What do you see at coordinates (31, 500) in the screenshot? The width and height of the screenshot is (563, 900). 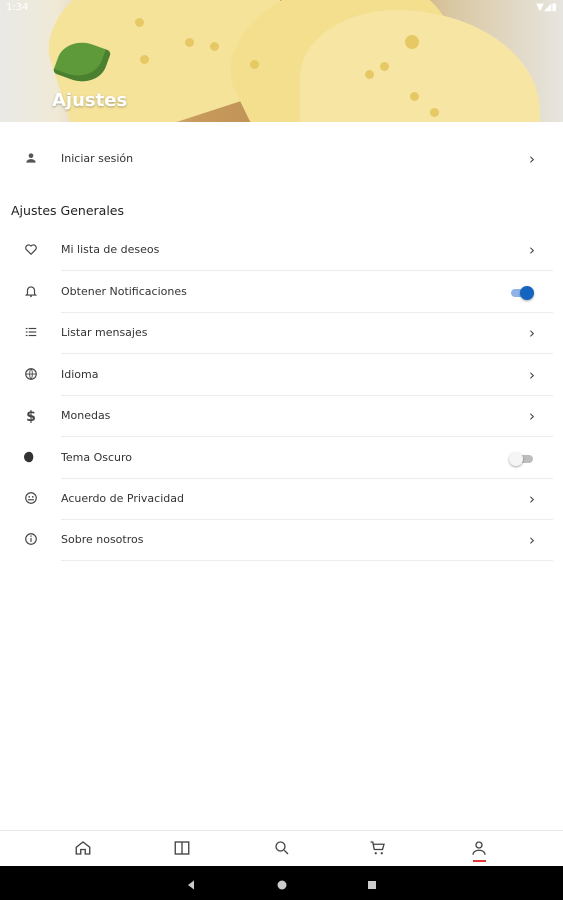 I see `privacy-icon` at bounding box center [31, 500].